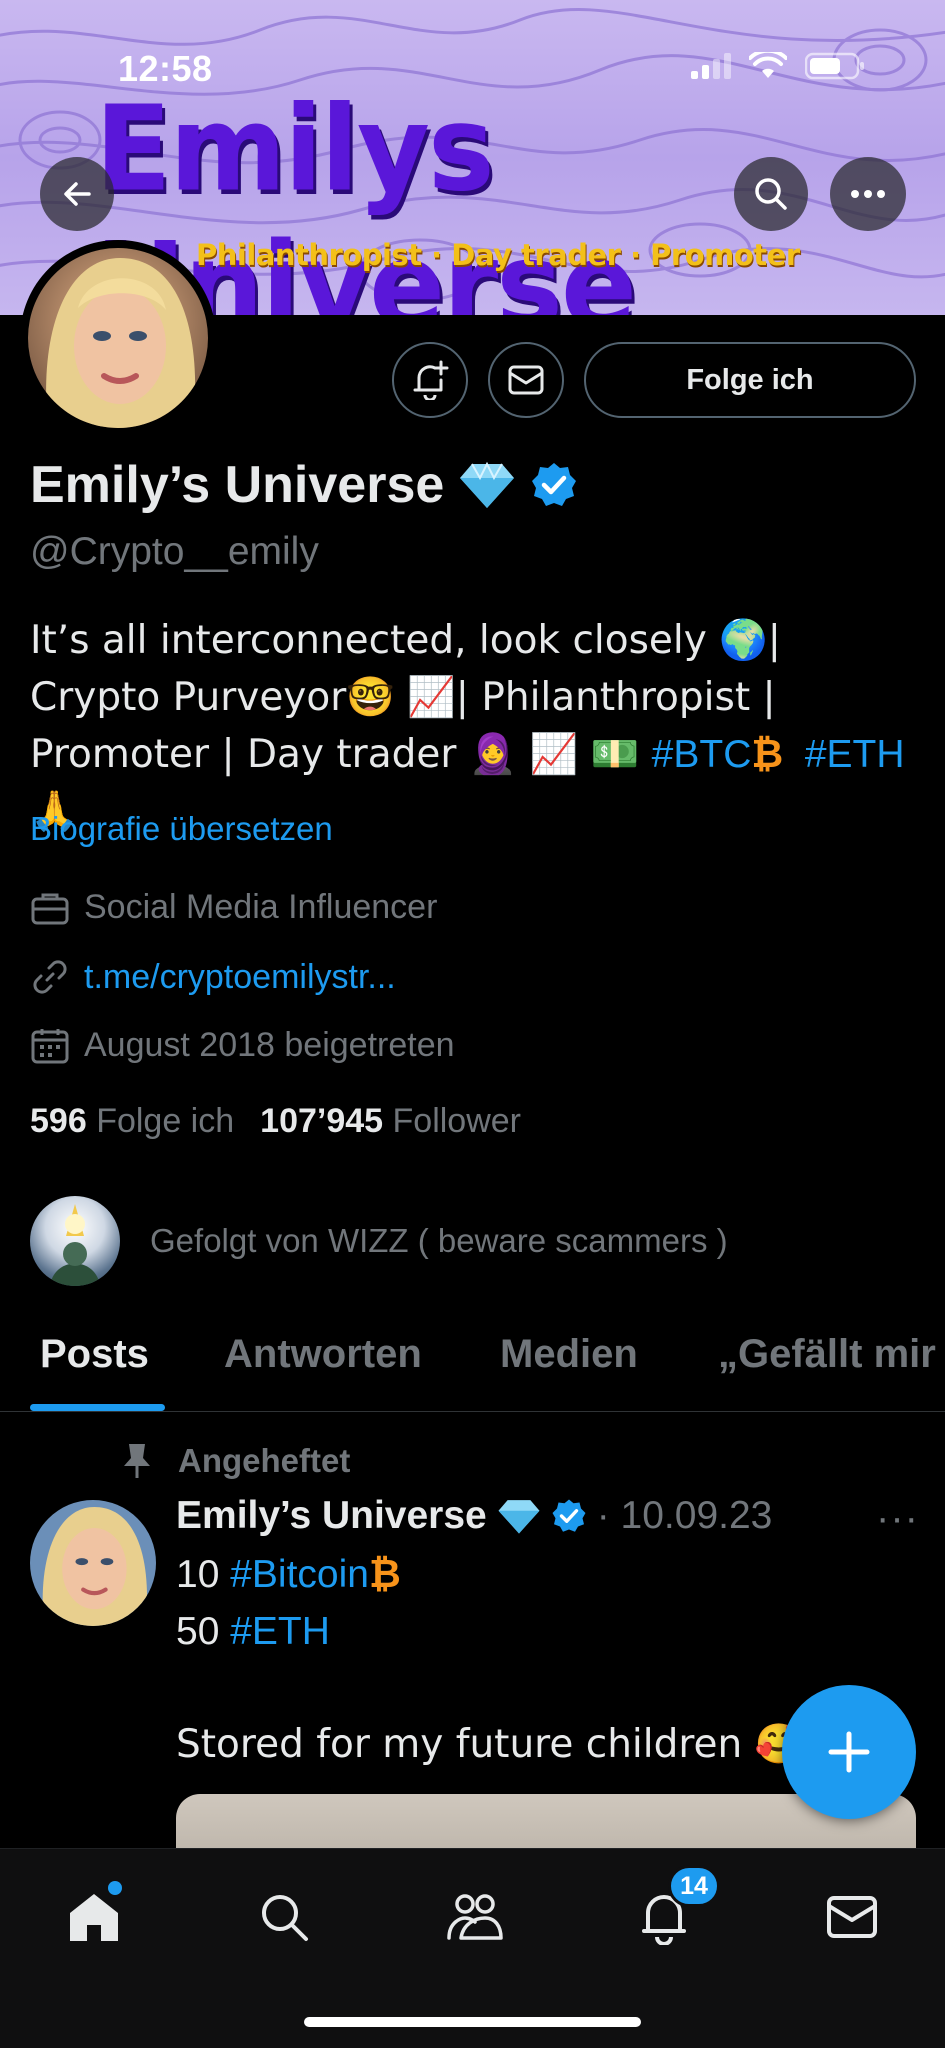 This screenshot has height=2048, width=945. I want to click on active-tab-indicator, so click(97, 1407).